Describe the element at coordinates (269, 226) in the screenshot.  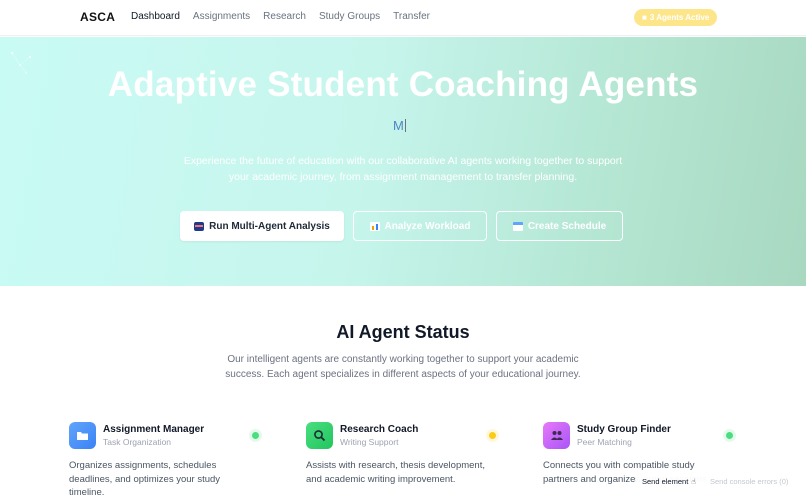
I see `run-analysis-label: Run Multi-Agent Analysis` at that location.